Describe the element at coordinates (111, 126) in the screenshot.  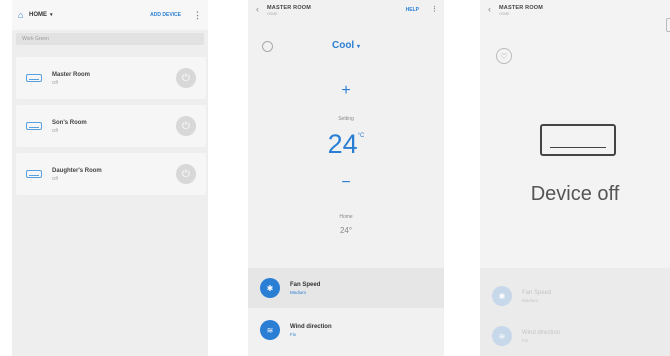
I see `room-card: Son's Room Off ⏻` at that location.